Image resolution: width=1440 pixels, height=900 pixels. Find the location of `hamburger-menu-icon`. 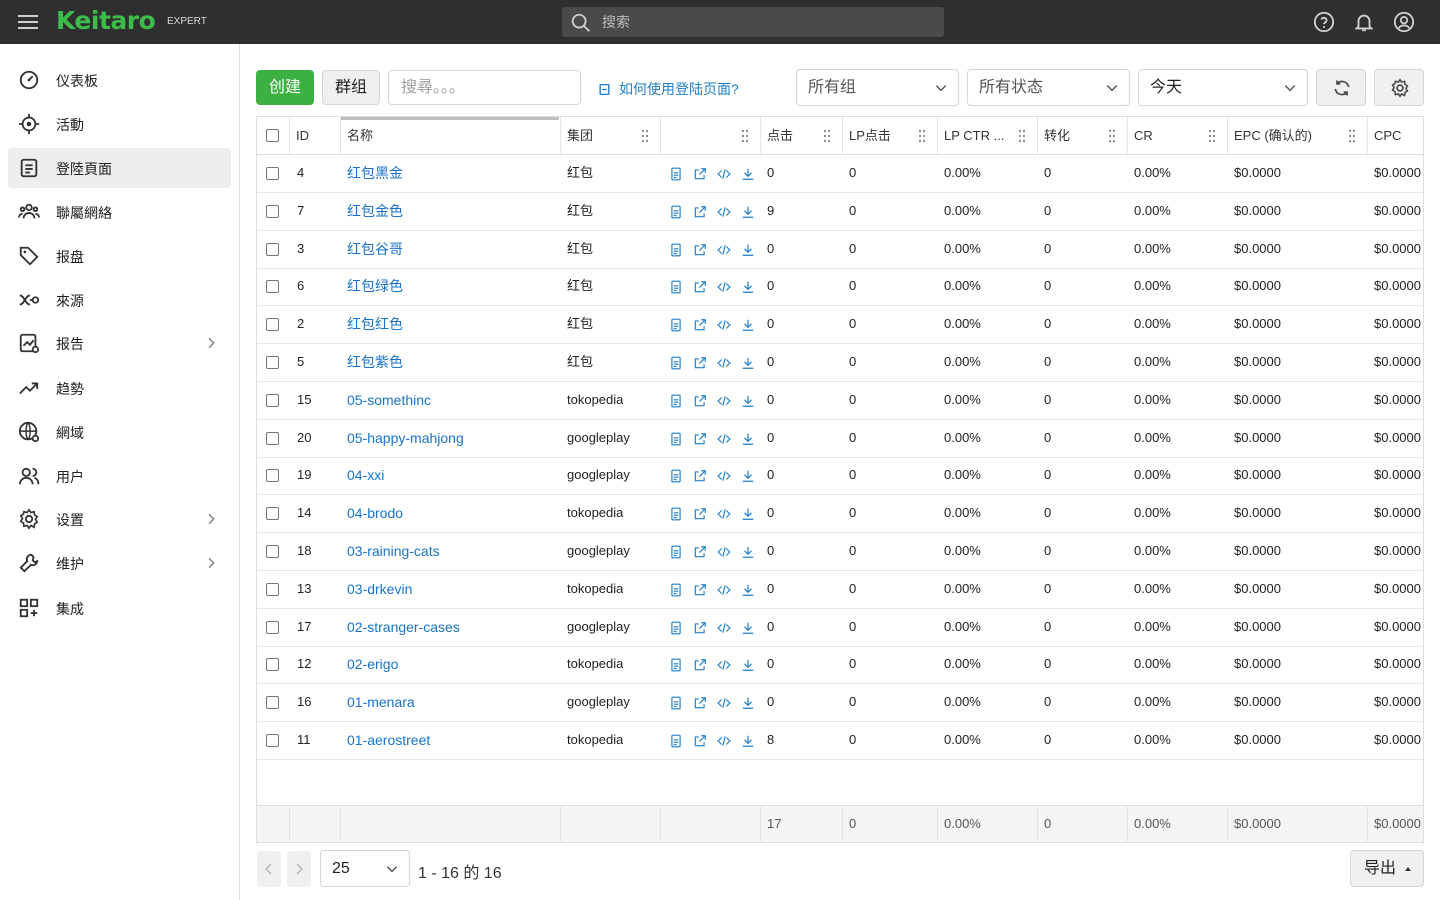

hamburger-menu-icon is located at coordinates (28, 22).